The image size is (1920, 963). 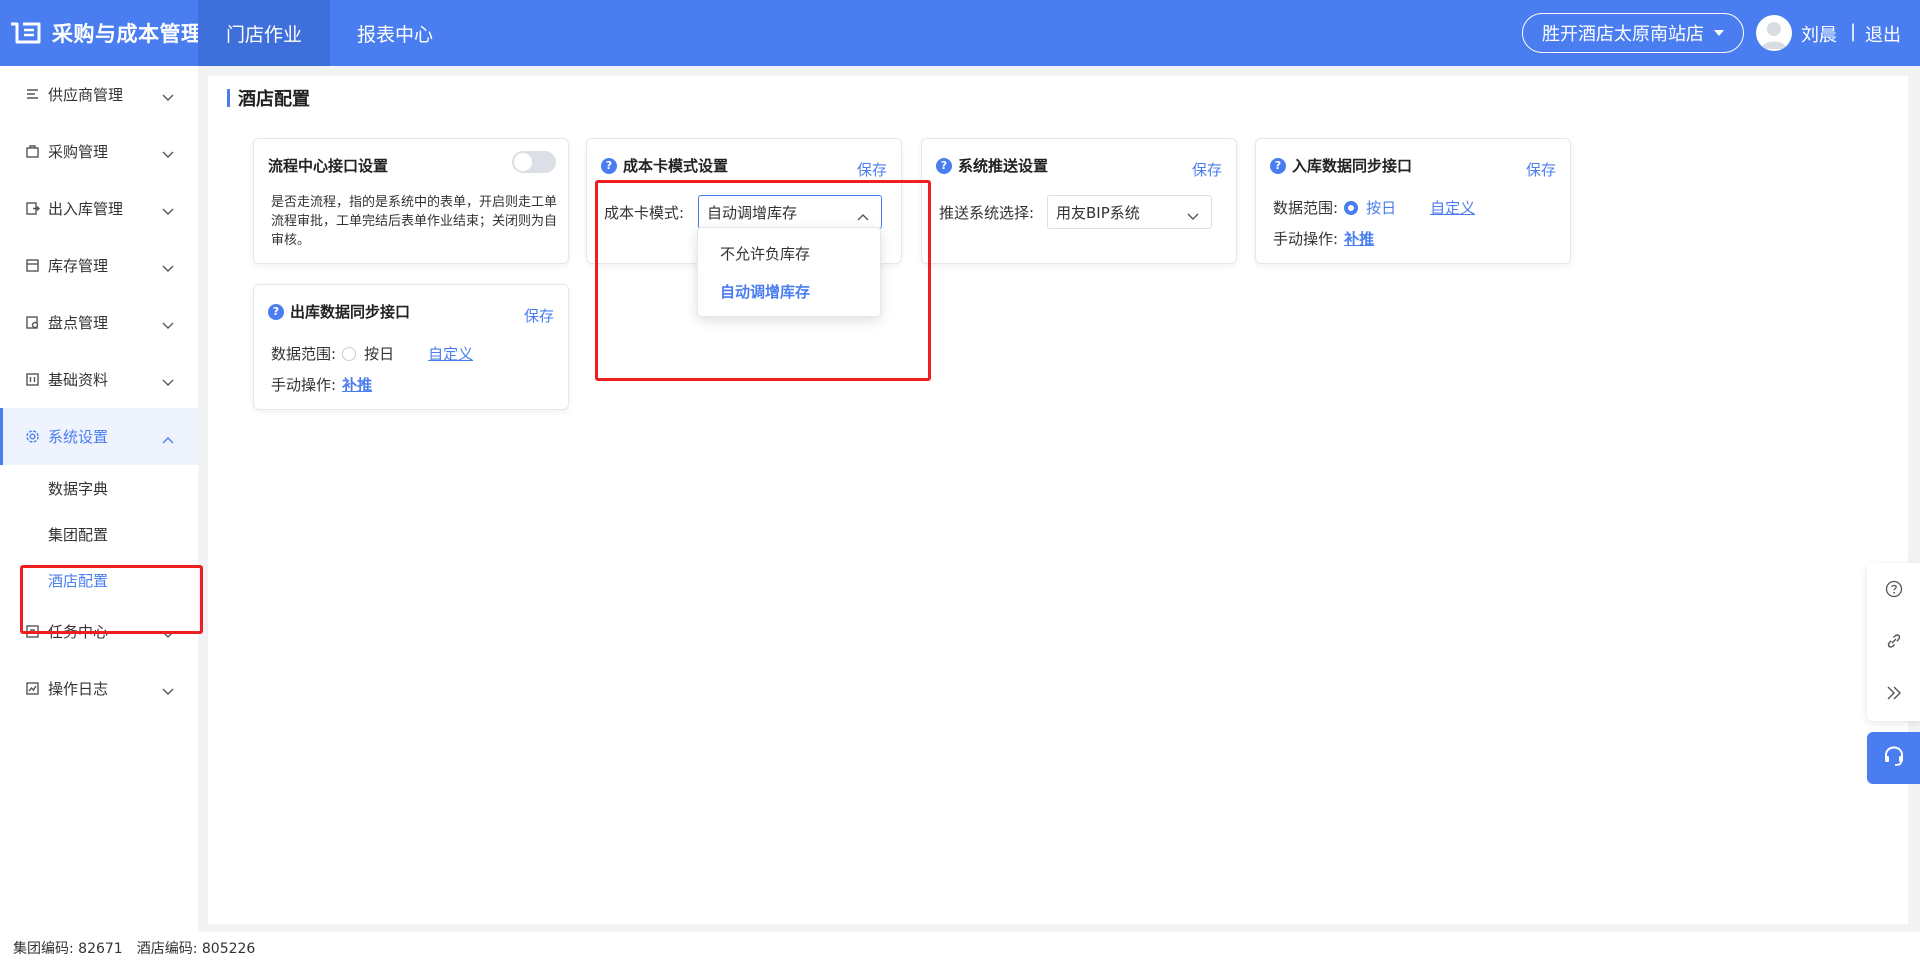 I want to click on push-system-value: 用友BIP系统, so click(x=1098, y=212).